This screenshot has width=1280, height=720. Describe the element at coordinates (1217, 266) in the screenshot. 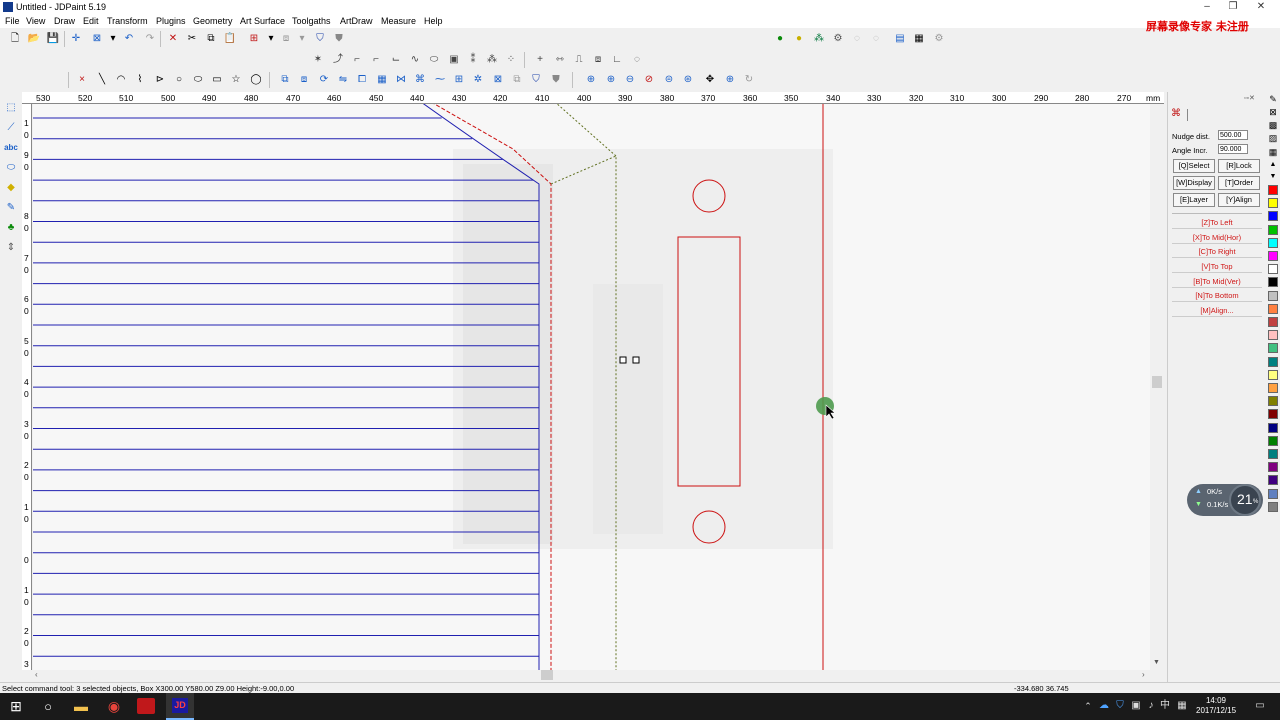

I see `align-to-top: [V]To Top` at that location.